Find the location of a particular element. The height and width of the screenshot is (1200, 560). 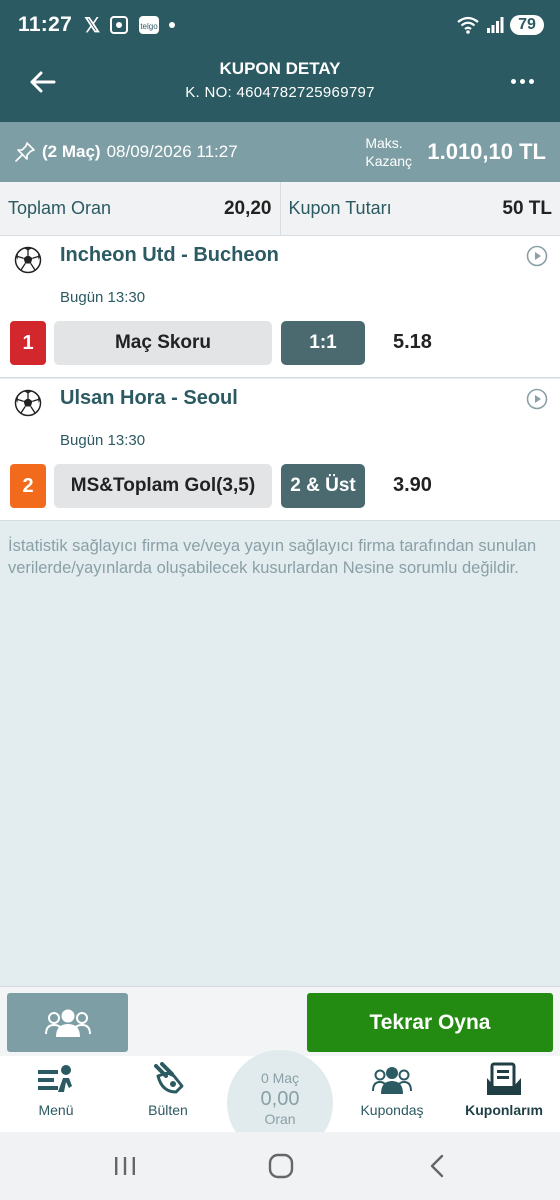

status-time: 11:27 is located at coordinates (45, 24).